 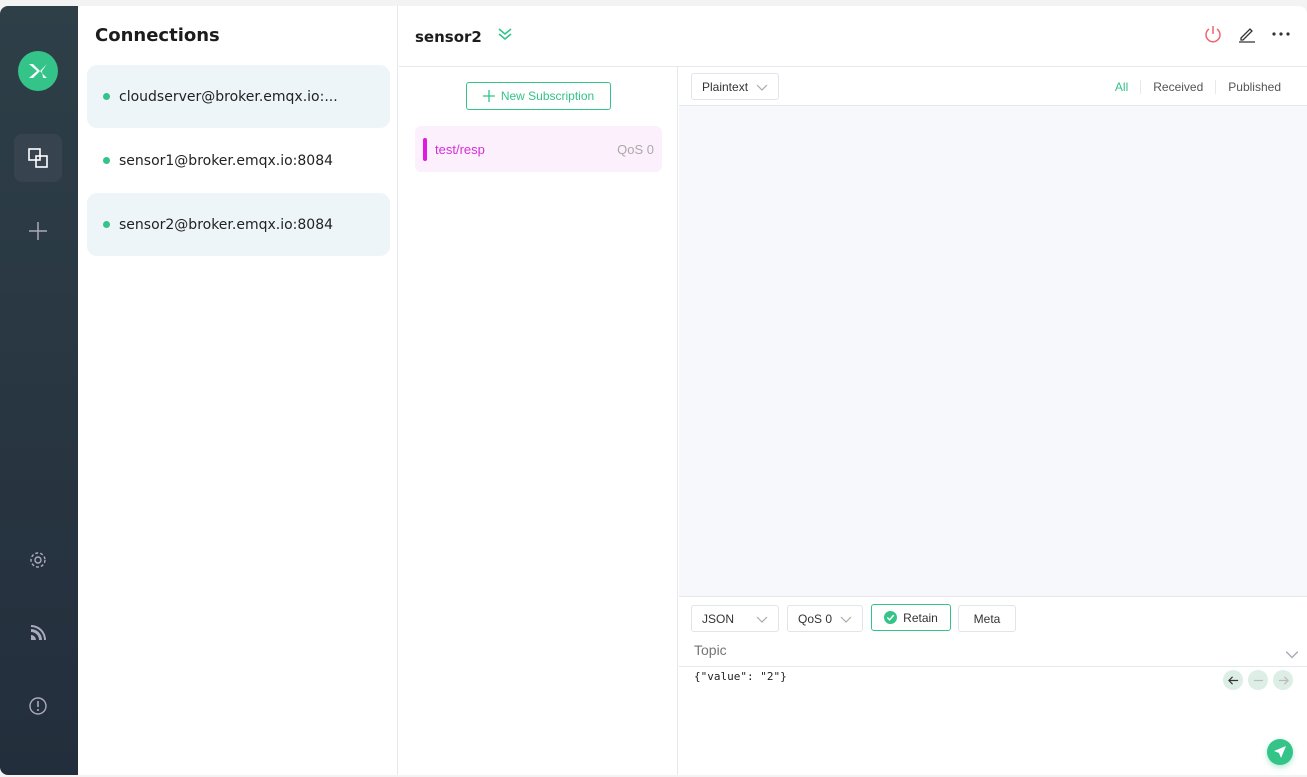 What do you see at coordinates (1254, 87) in the screenshot?
I see `filter-published: Published` at bounding box center [1254, 87].